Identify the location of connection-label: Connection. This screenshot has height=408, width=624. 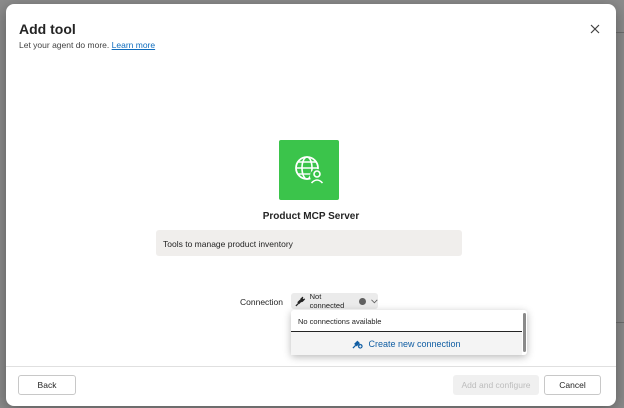
(262, 302).